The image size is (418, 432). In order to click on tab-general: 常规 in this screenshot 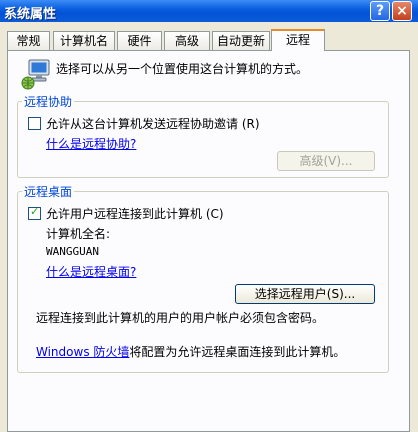, I will do `click(28, 40)`.